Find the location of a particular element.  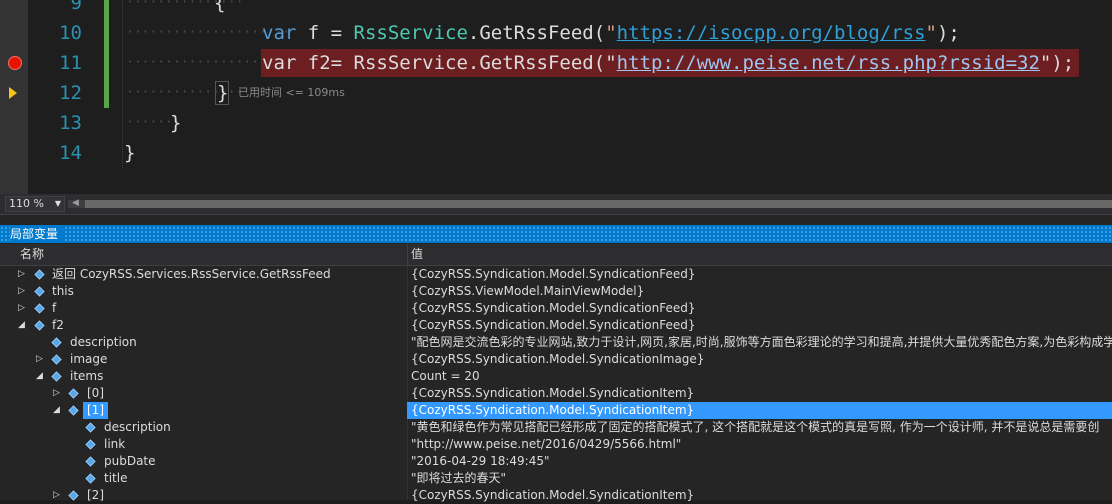

panel-title: 局部变量 is located at coordinates (37, 234).